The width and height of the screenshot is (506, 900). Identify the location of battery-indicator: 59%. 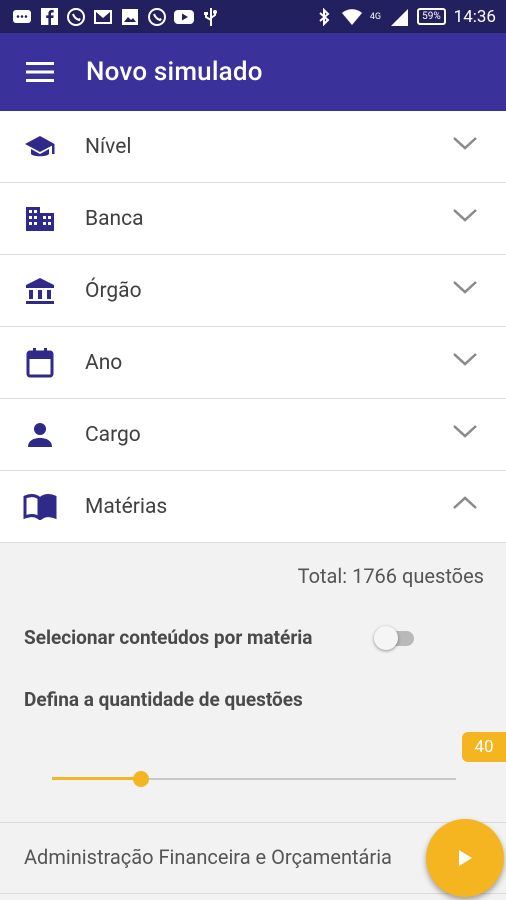
(431, 16).